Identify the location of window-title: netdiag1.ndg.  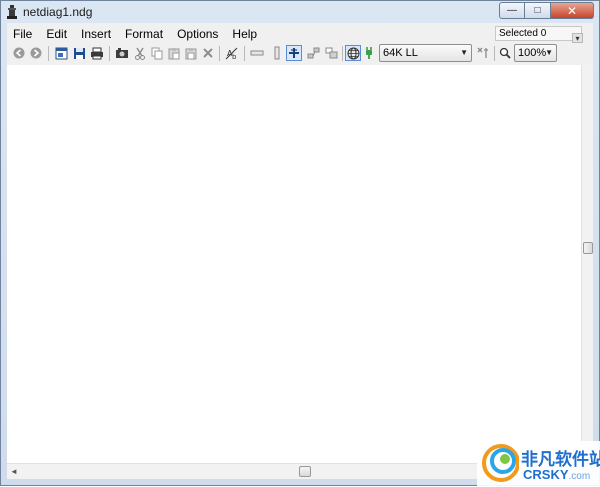
(58, 12).